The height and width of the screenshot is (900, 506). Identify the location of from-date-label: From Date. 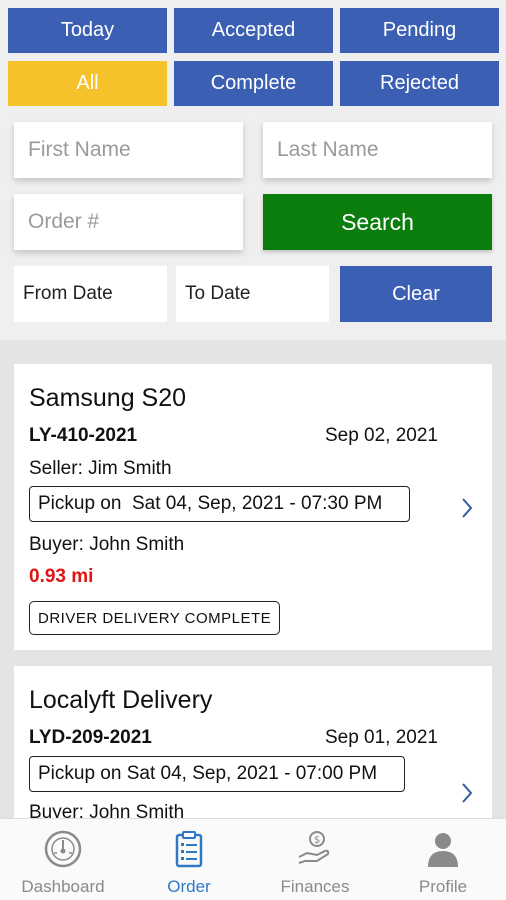
(68, 293).